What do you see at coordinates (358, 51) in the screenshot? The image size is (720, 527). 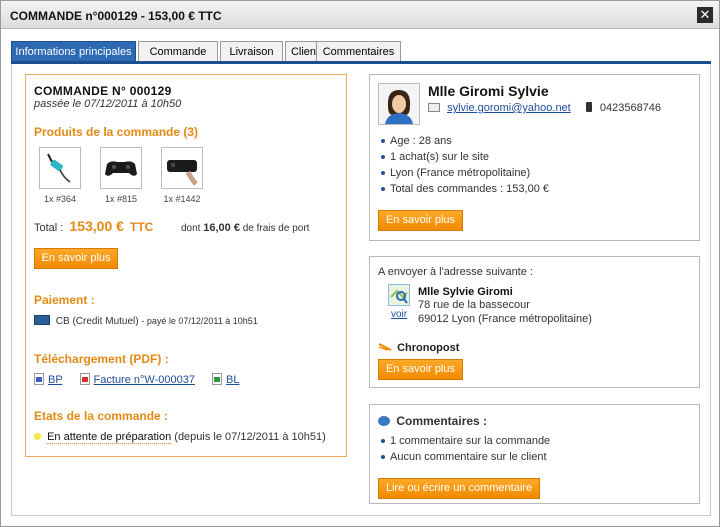 I see `tab-commentaires: Commentaires` at bounding box center [358, 51].